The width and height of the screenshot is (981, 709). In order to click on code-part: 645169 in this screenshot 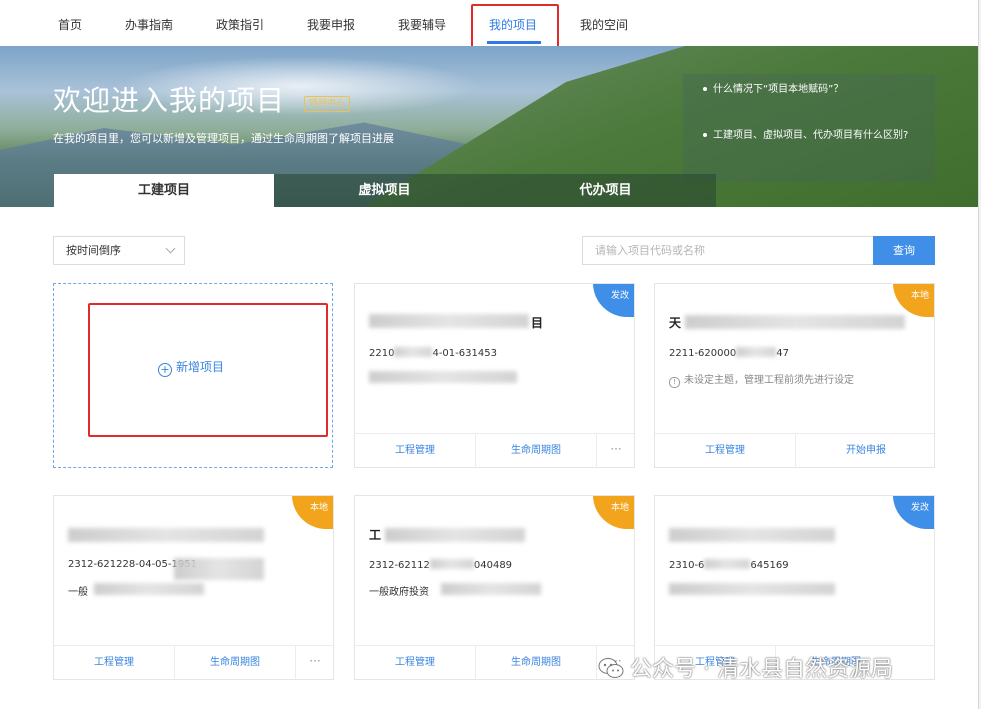, I will do `click(769, 565)`.